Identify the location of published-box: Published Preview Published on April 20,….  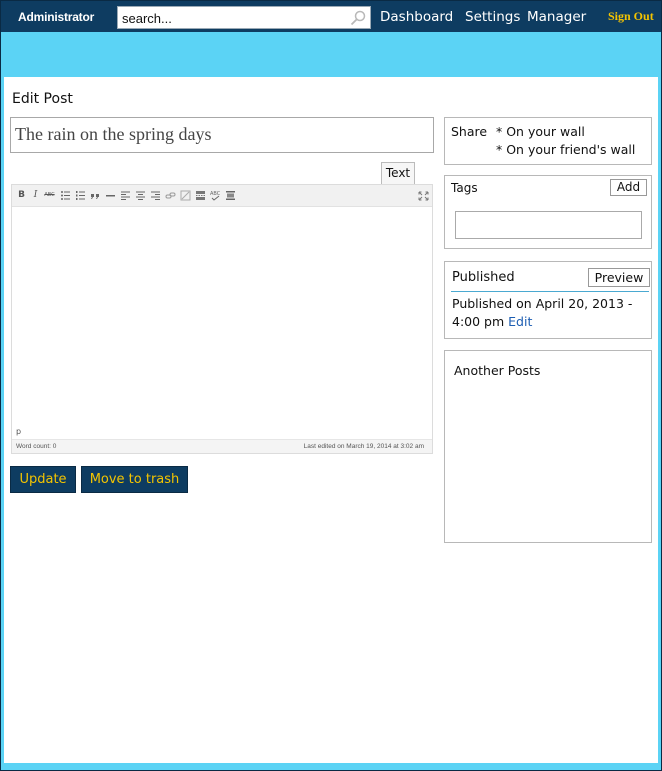
(548, 300).